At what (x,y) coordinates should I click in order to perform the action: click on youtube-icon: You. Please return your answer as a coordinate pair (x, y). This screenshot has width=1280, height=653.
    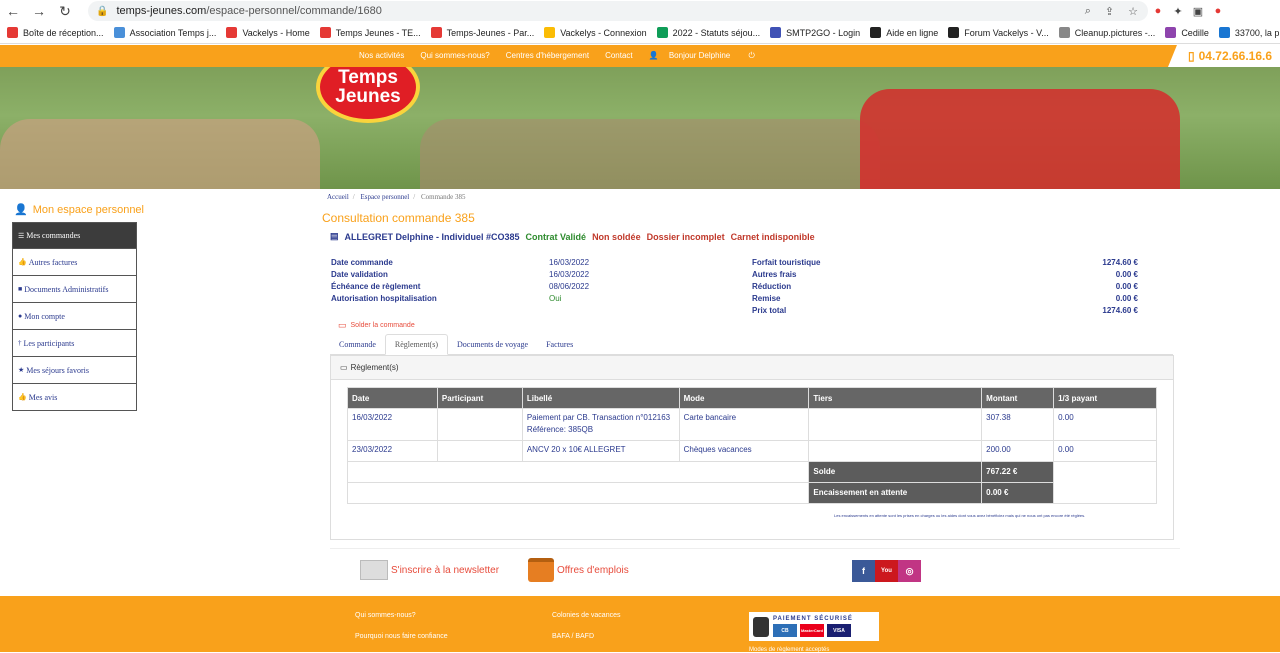
    Looking at the image, I should click on (886, 571).